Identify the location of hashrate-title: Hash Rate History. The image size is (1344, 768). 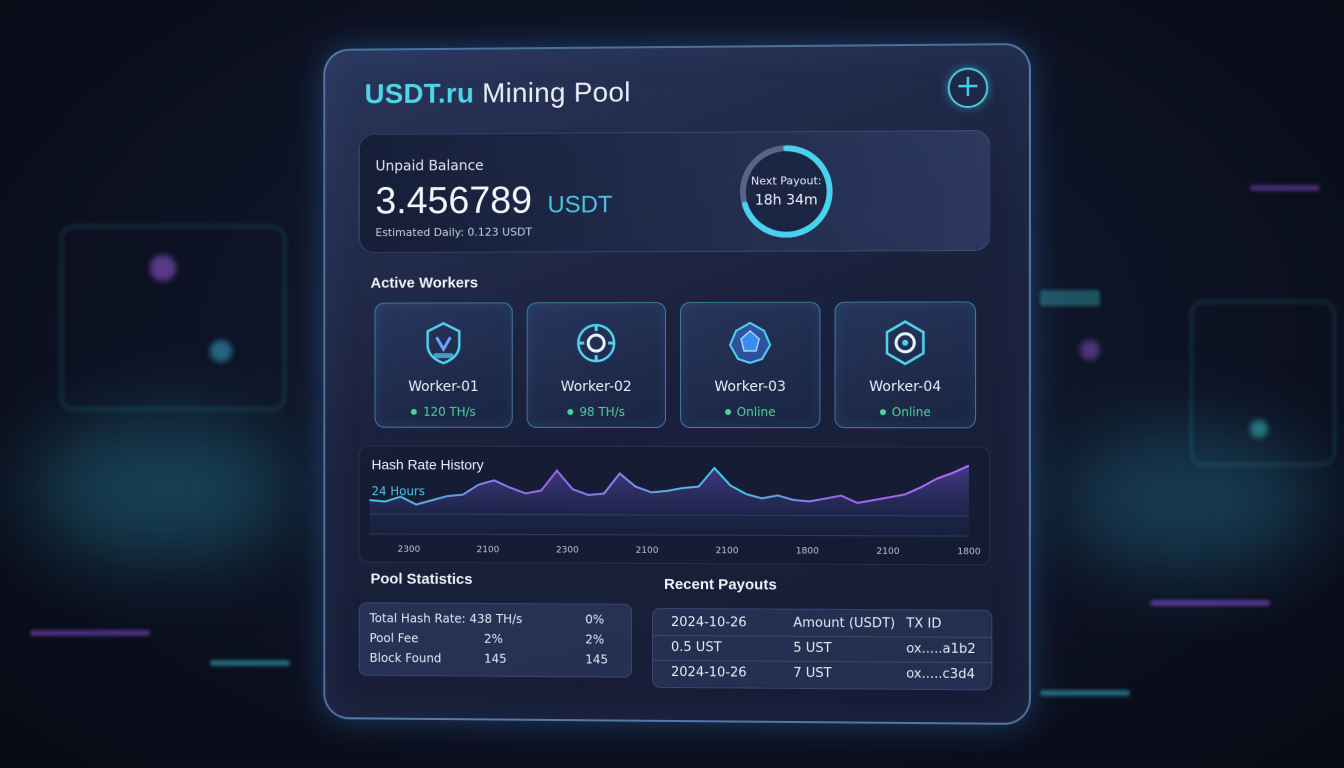
(427, 464).